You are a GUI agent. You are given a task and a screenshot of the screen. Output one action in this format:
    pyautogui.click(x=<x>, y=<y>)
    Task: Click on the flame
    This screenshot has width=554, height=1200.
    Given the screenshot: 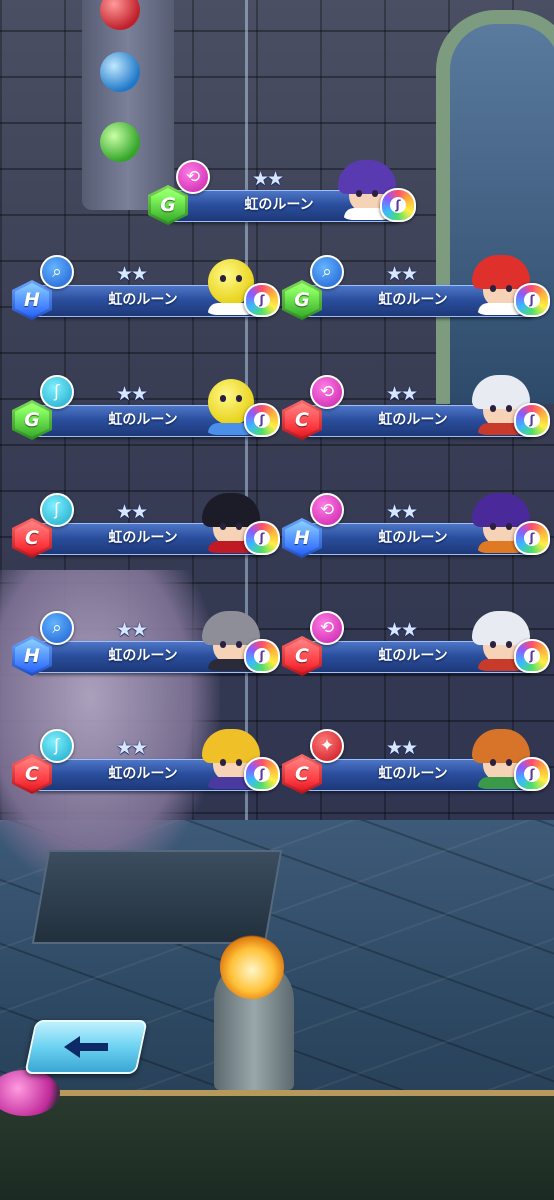 What is the action you would take?
    pyautogui.click(x=252, y=967)
    